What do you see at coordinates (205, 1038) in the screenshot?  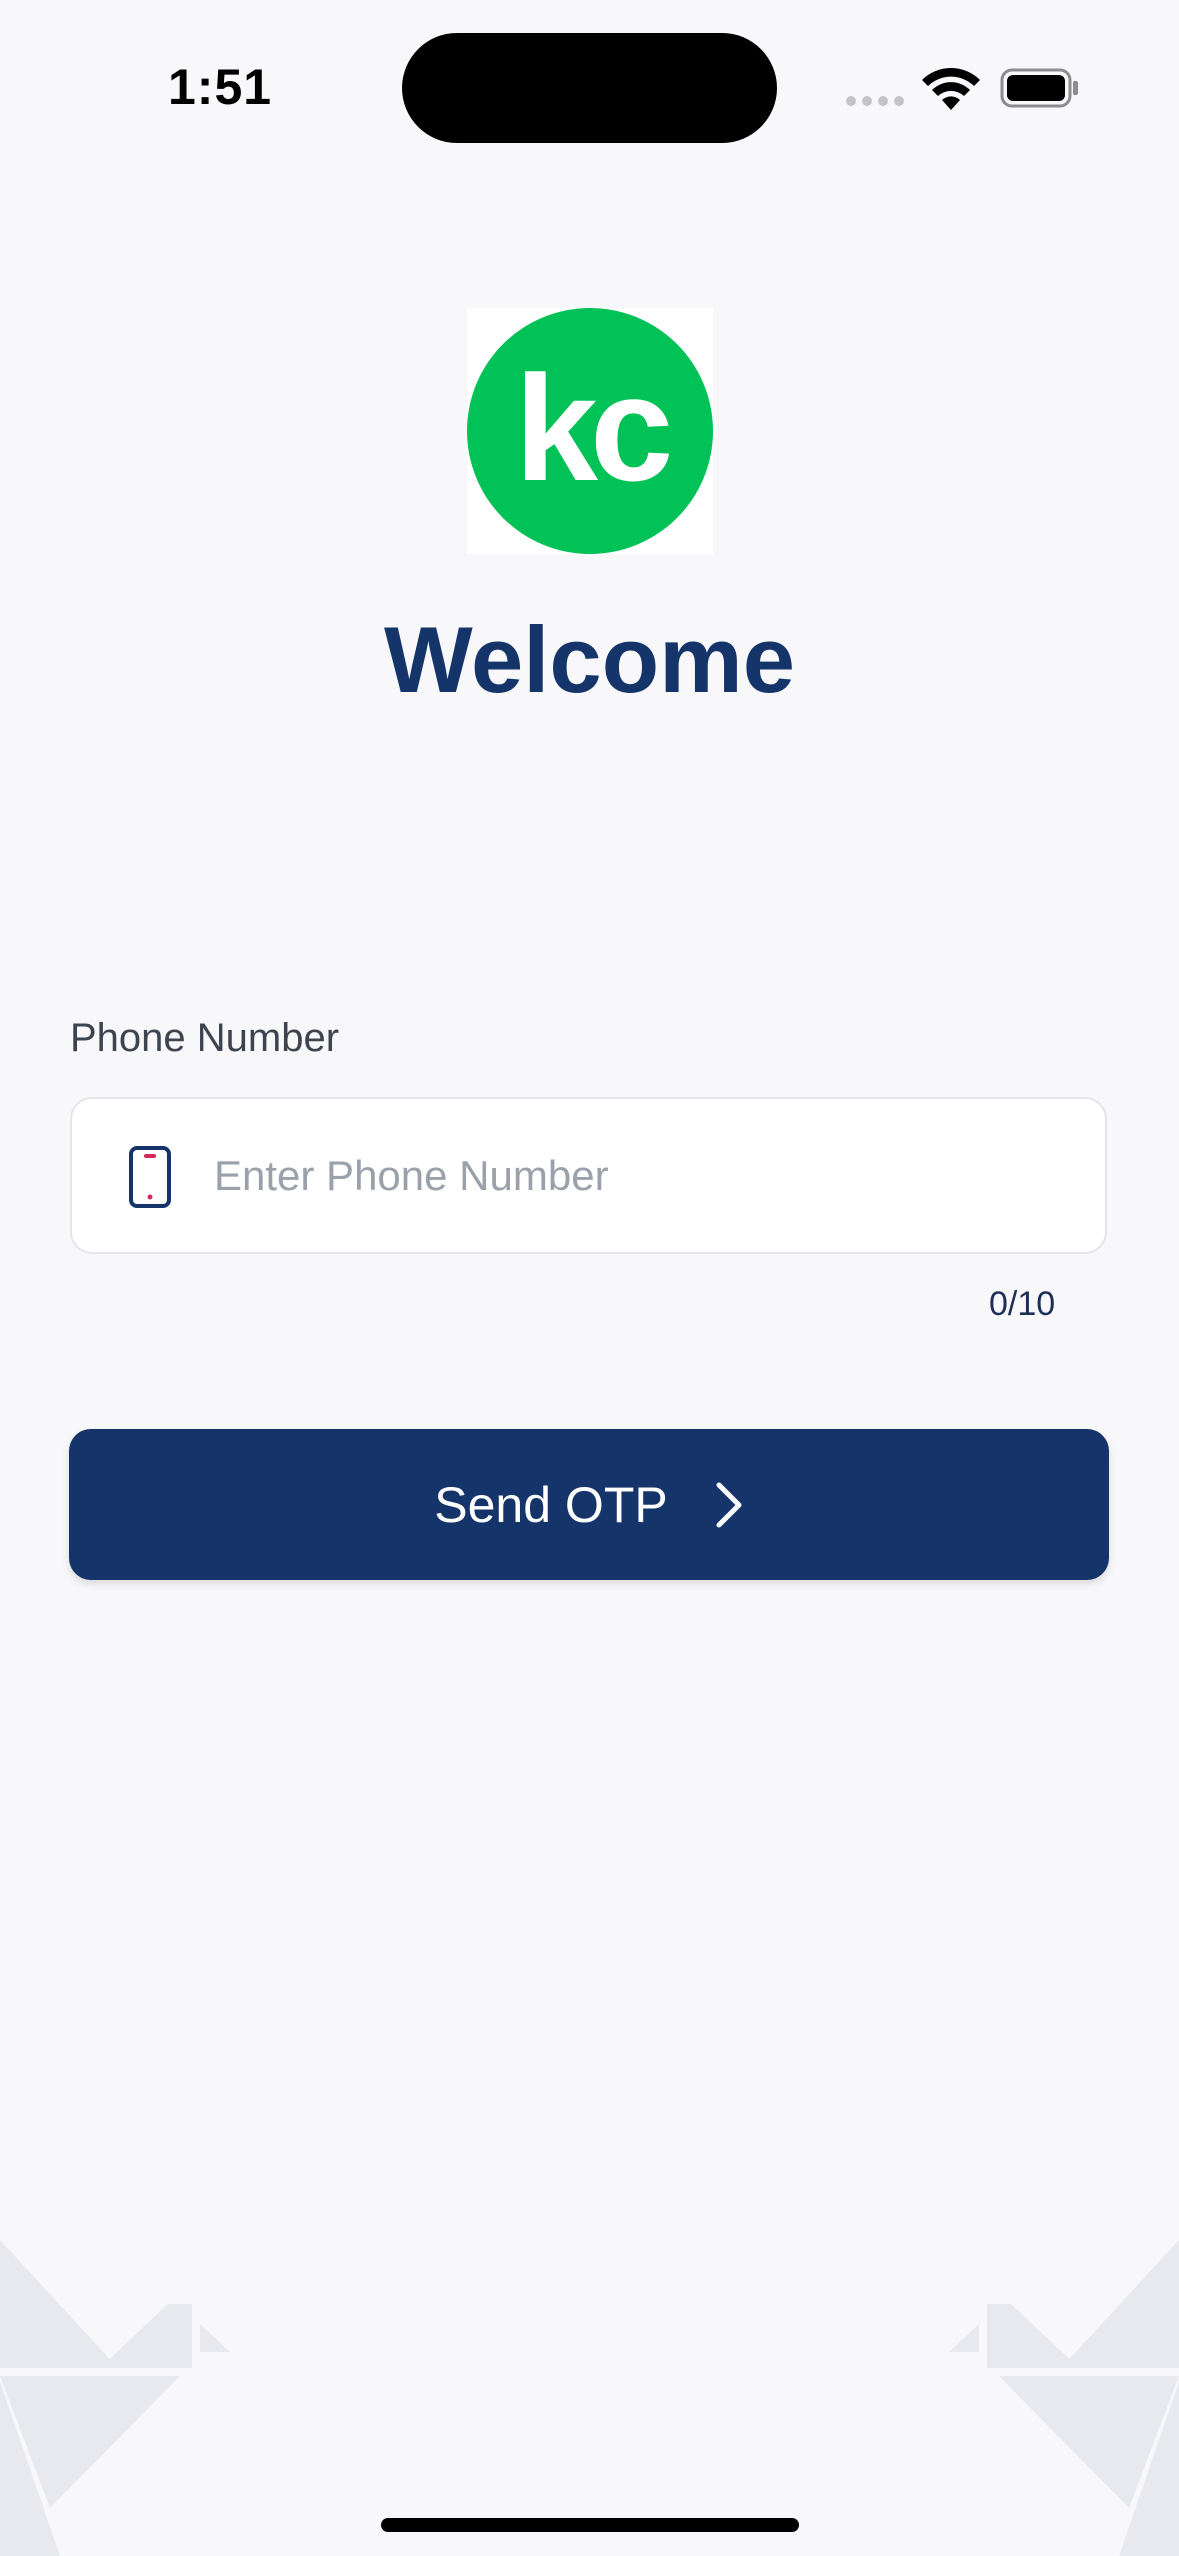 I see `phone-number-label: Phone Number` at bounding box center [205, 1038].